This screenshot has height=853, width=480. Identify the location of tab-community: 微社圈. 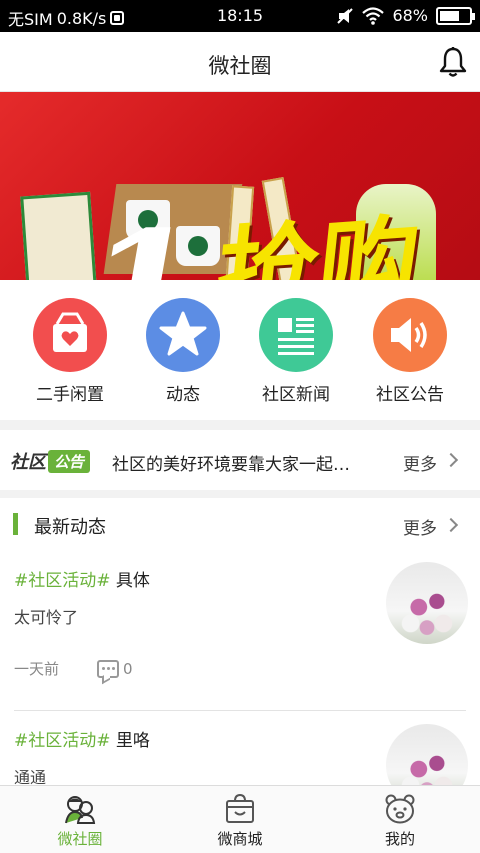
(80, 819).